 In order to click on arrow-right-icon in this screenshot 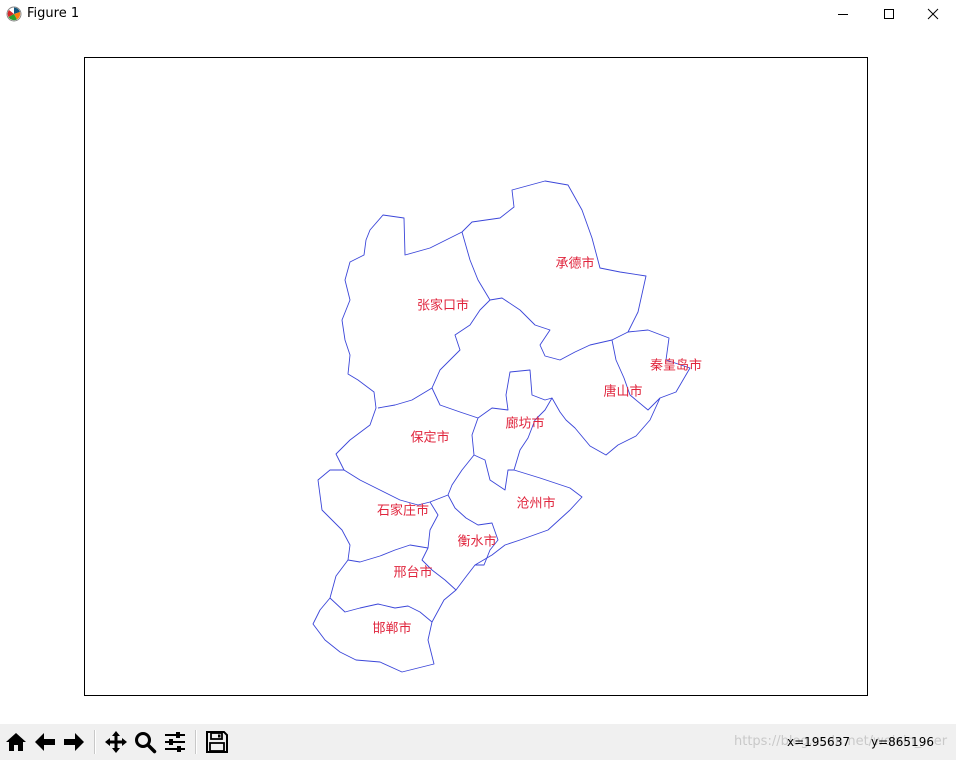, I will do `click(74, 742)`.